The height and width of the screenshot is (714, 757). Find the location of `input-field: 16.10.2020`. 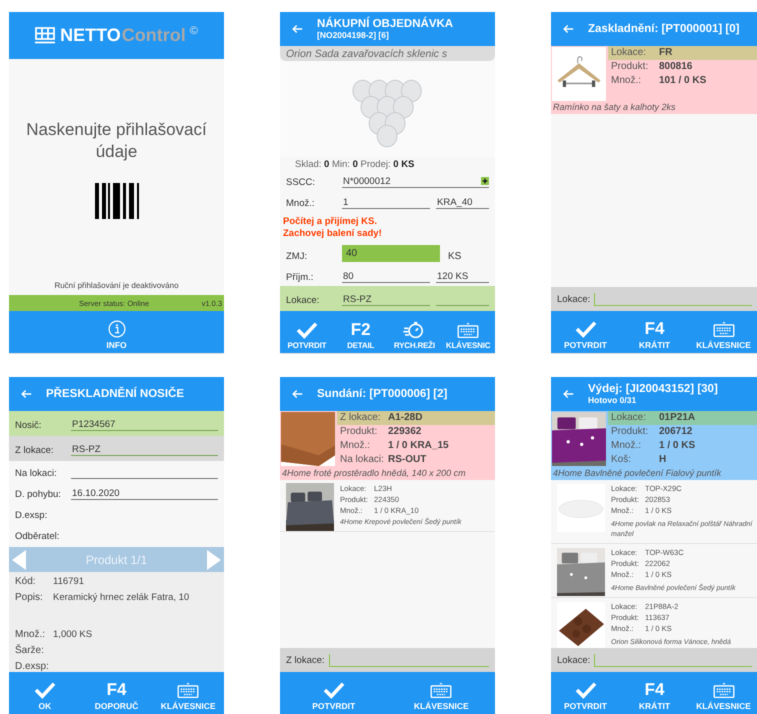

input-field: 16.10.2020 is located at coordinates (144, 493).